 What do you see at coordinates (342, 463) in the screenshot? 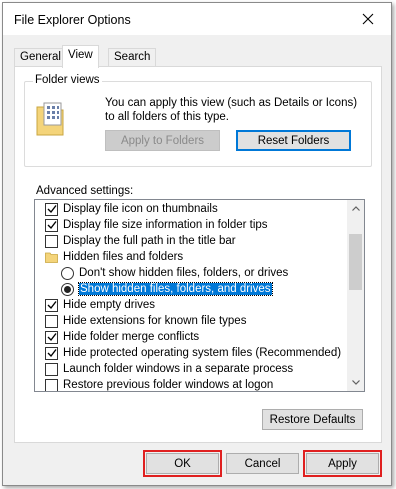
I see `apply-highlight-annotation` at bounding box center [342, 463].